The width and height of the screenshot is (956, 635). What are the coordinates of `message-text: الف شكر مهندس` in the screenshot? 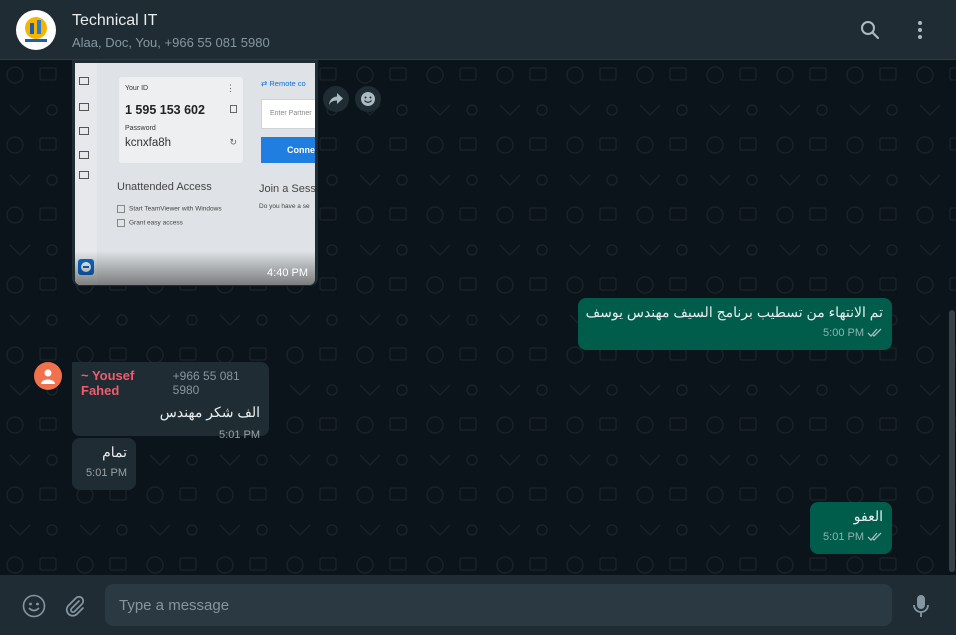 It's located at (209, 412).